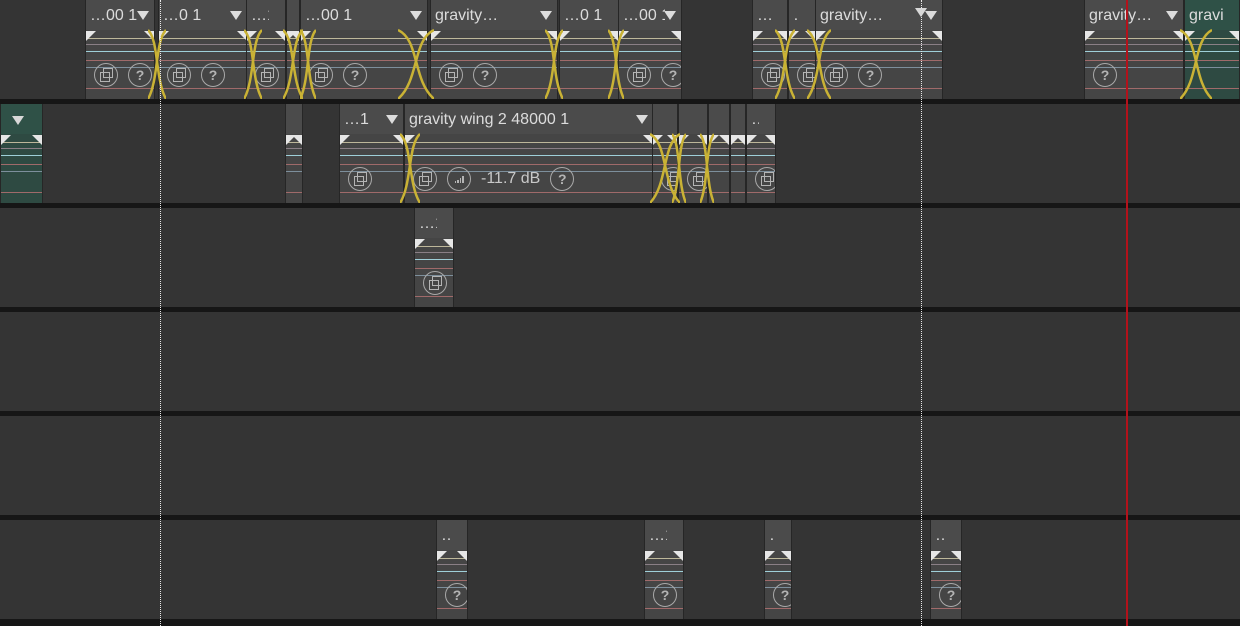  Describe the element at coordinates (529, 153) in the screenshot. I see `audio-clip: gravity wing 2 48000 1 -11.7 dB?` at that location.